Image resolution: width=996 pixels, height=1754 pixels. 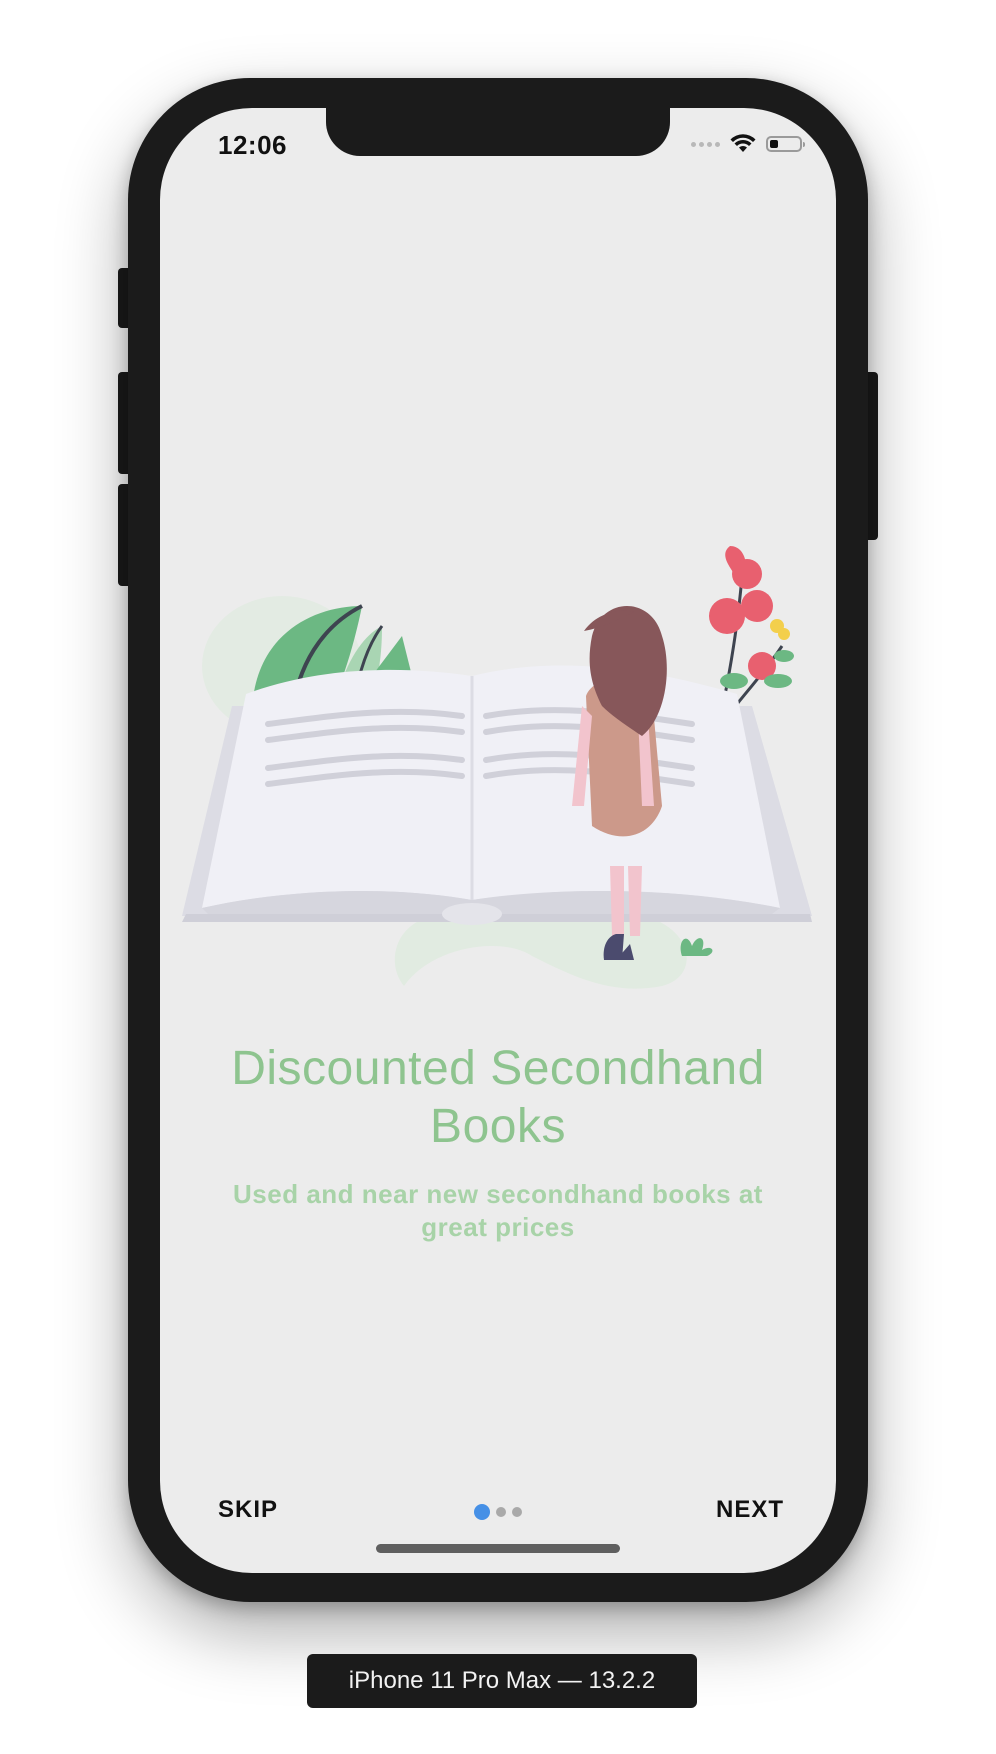 I want to click on page-dot-active, so click(x=482, y=1512).